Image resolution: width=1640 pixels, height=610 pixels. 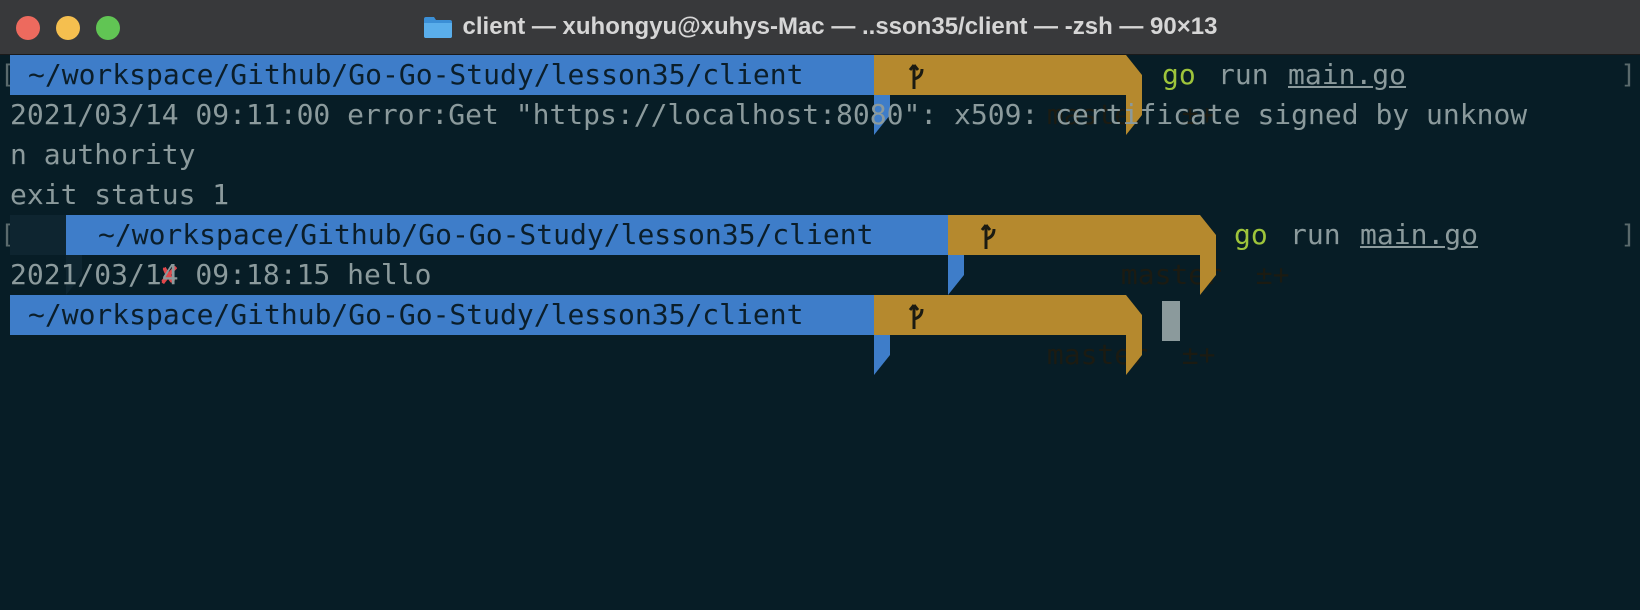 What do you see at coordinates (1134, 335) in the screenshot?
I see `git-segment-arrow` at bounding box center [1134, 335].